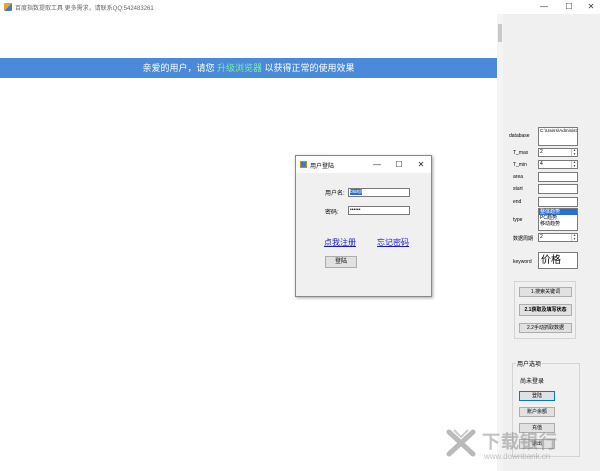  What do you see at coordinates (569, 7) in the screenshot?
I see `maximize-icon: ☐` at bounding box center [569, 7].